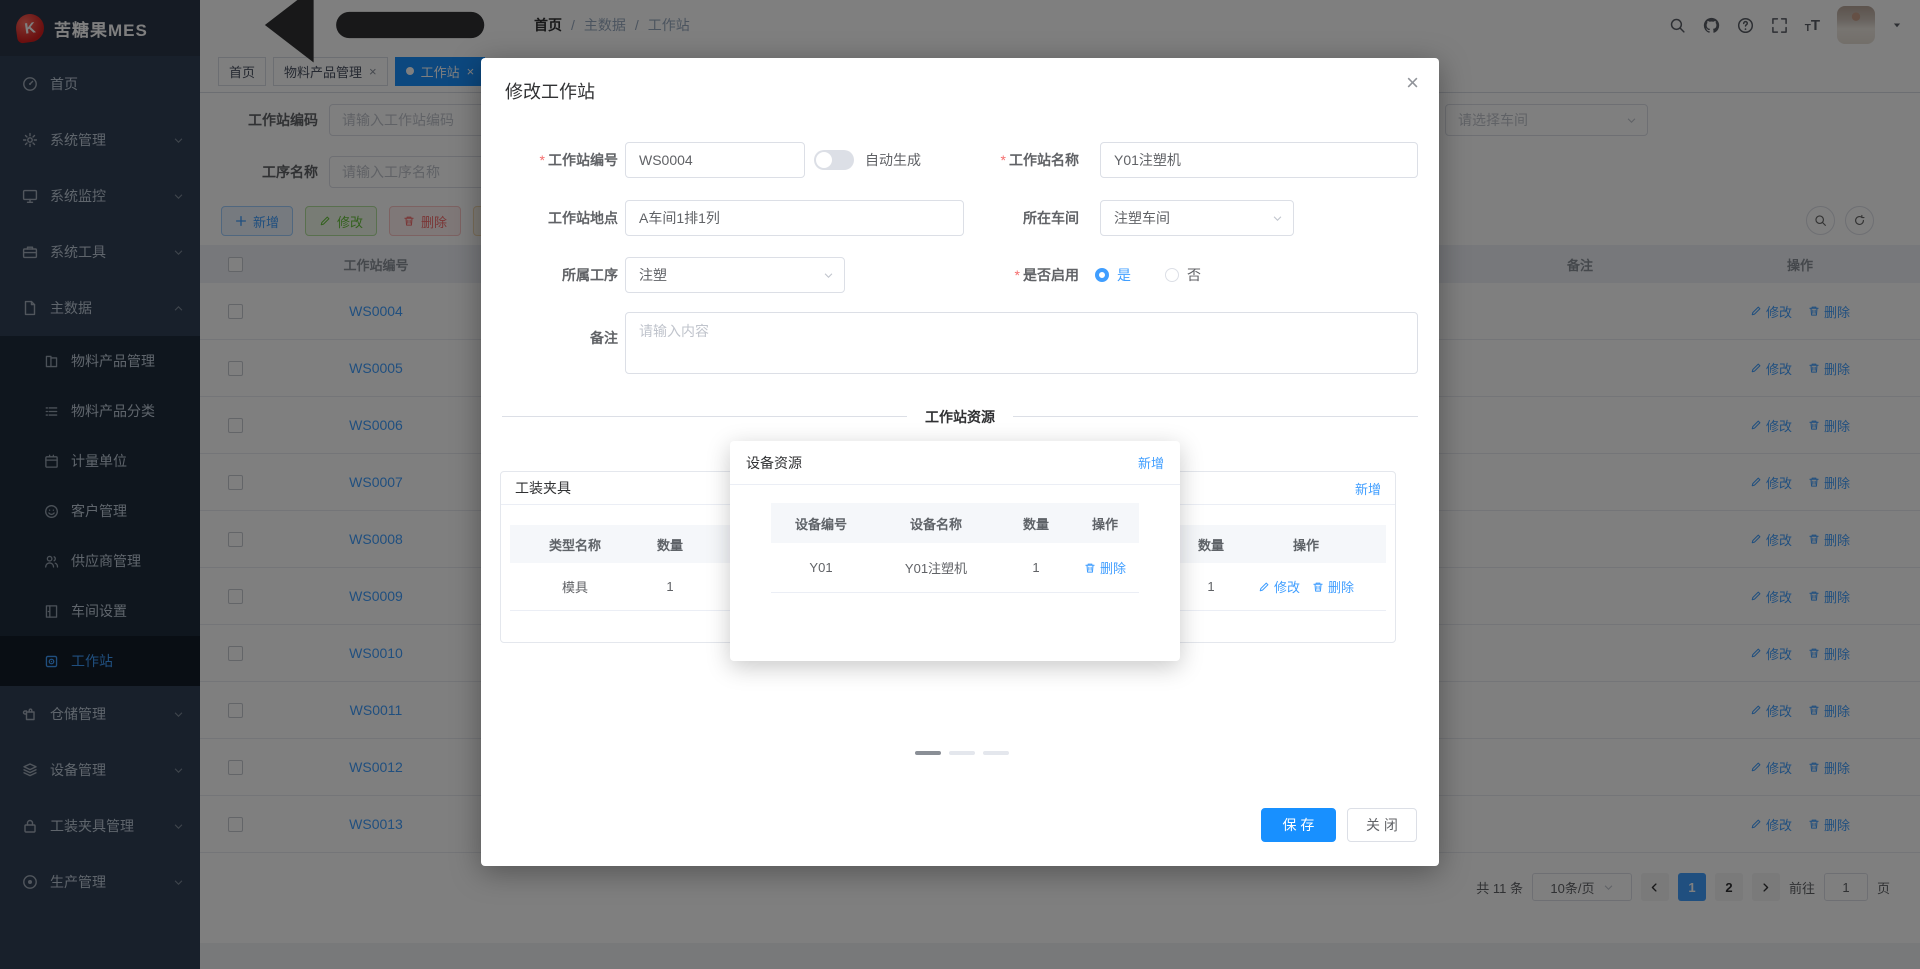  Describe the element at coordinates (1046, 275) in the screenshot. I see `enabled-field-label: * 是否启用` at that location.